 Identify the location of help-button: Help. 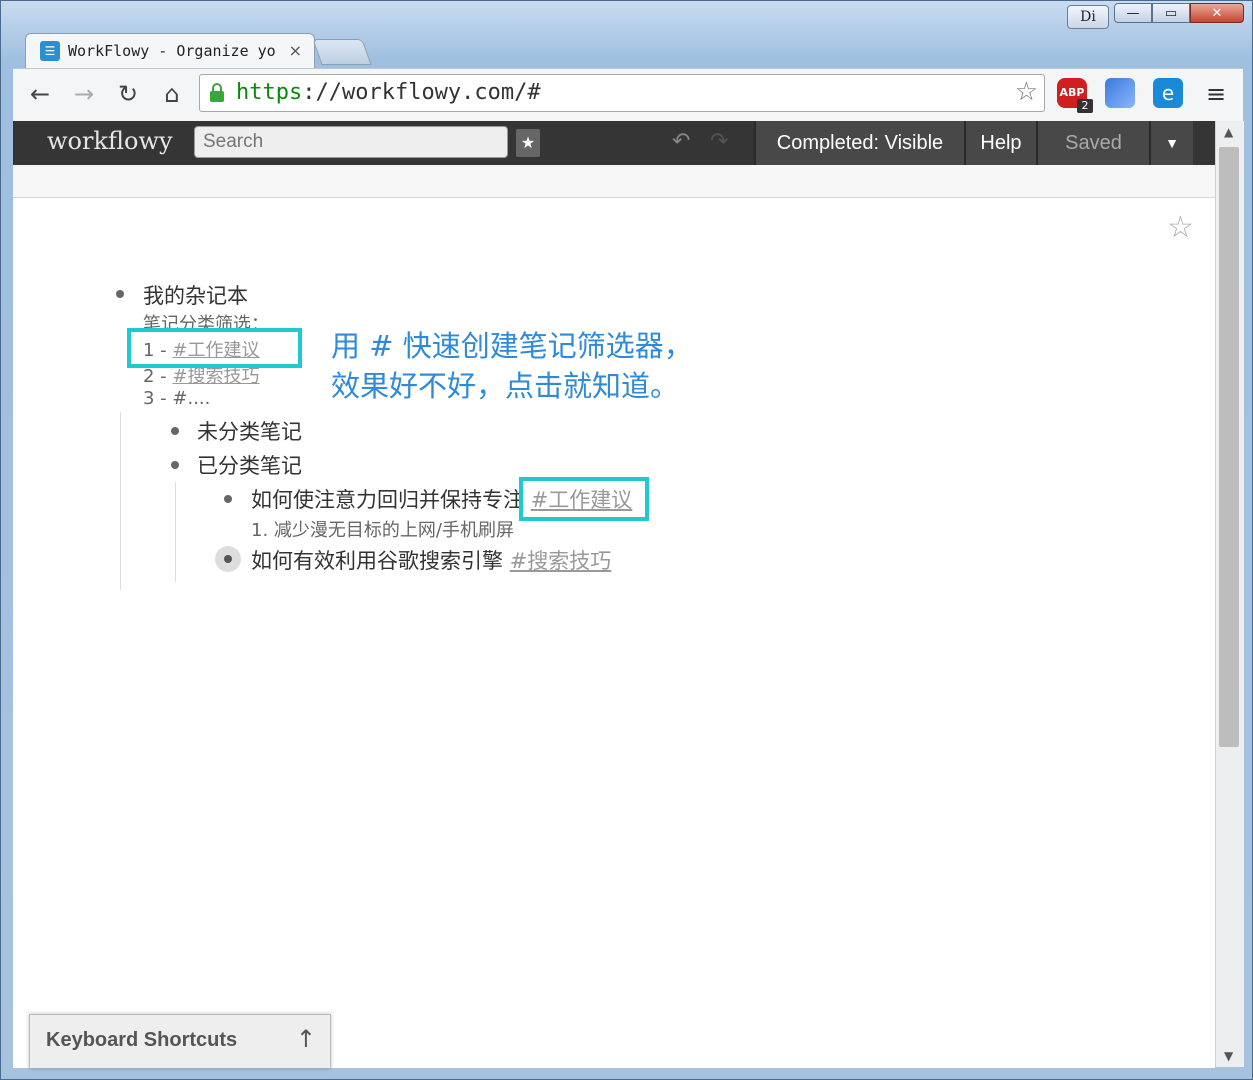
(1000, 143).